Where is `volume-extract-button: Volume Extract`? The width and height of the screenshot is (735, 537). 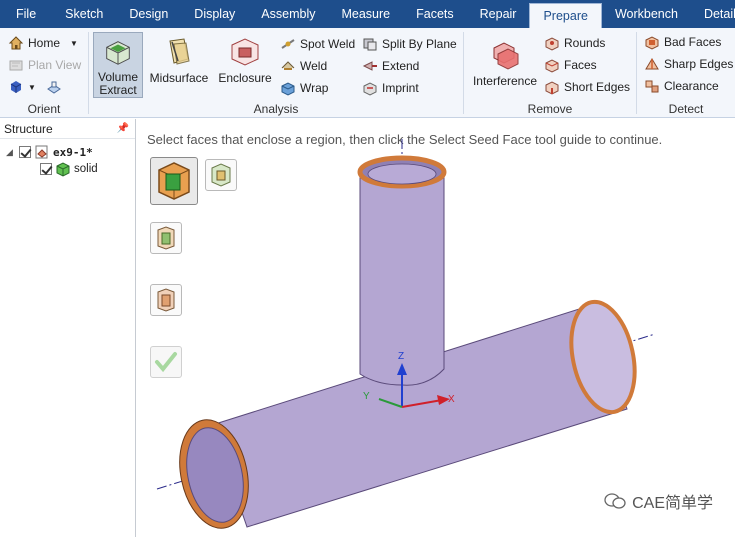
volume-extract-button: Volume Extract is located at coordinates (118, 65).